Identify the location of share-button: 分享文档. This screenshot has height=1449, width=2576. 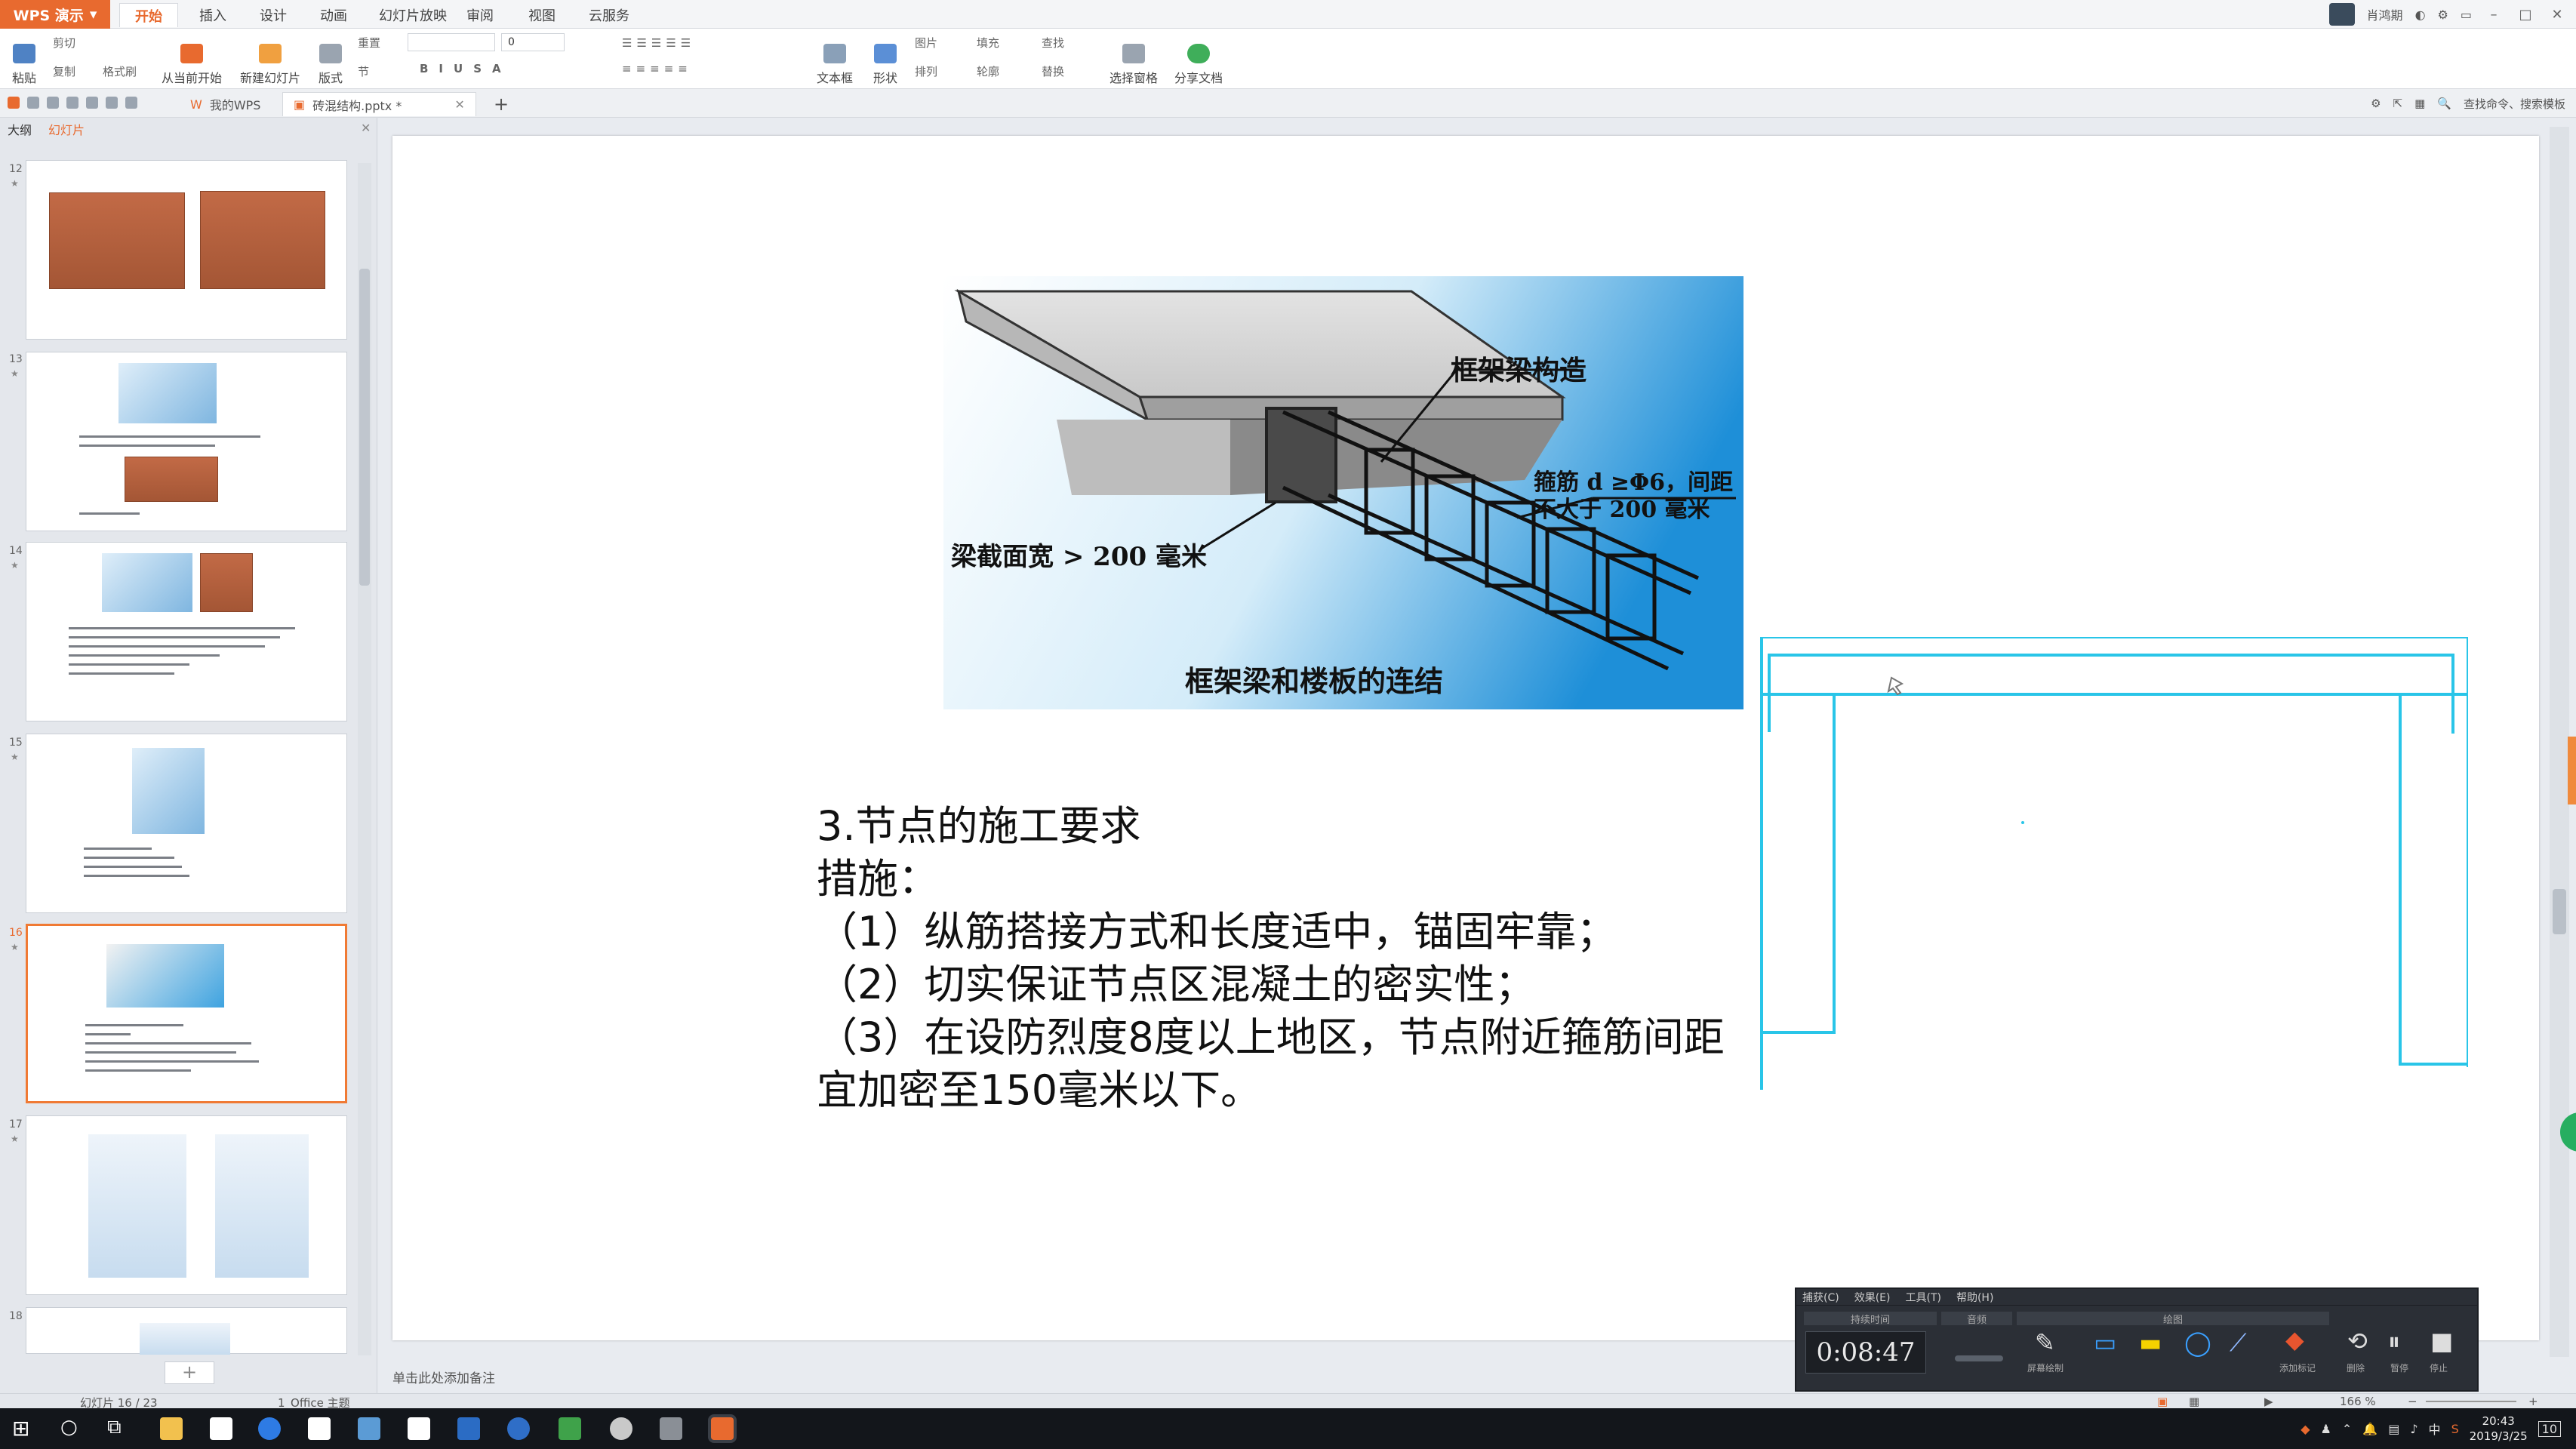
(1198, 59).